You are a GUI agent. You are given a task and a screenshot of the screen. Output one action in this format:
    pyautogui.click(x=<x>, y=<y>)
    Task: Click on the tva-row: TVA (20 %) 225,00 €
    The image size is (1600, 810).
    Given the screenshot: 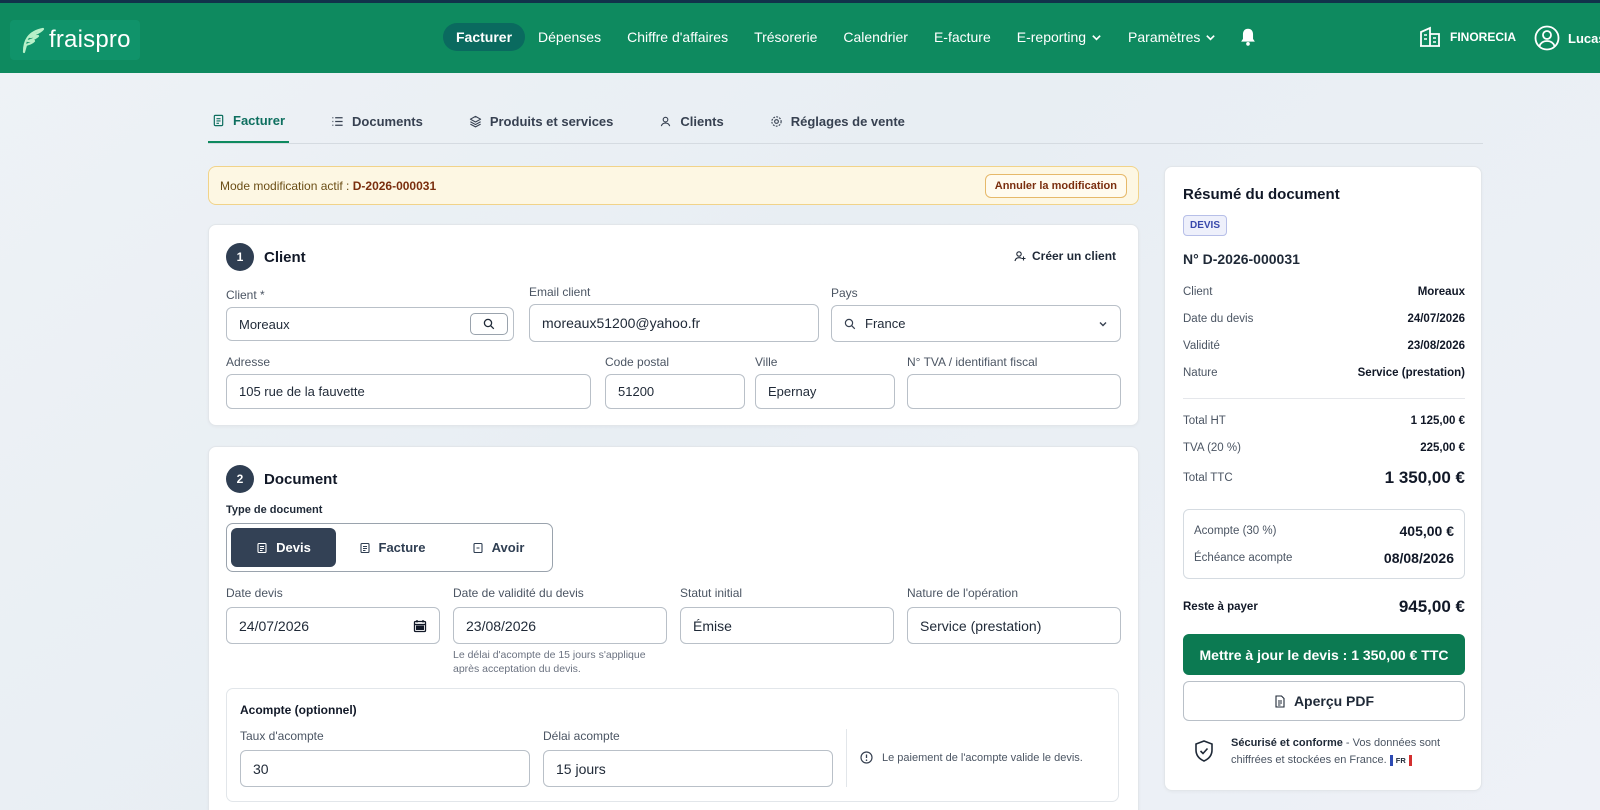 What is the action you would take?
    pyautogui.click(x=1324, y=448)
    